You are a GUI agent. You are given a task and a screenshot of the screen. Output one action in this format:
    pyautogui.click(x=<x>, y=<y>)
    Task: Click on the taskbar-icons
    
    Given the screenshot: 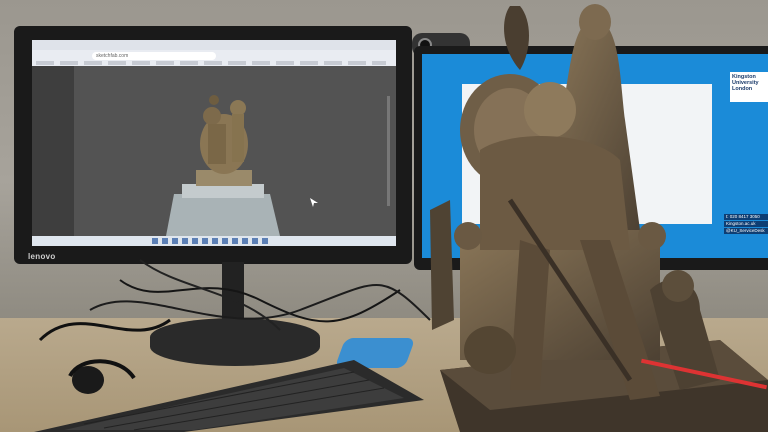 What is the action you would take?
    pyautogui.click(x=212, y=241)
    